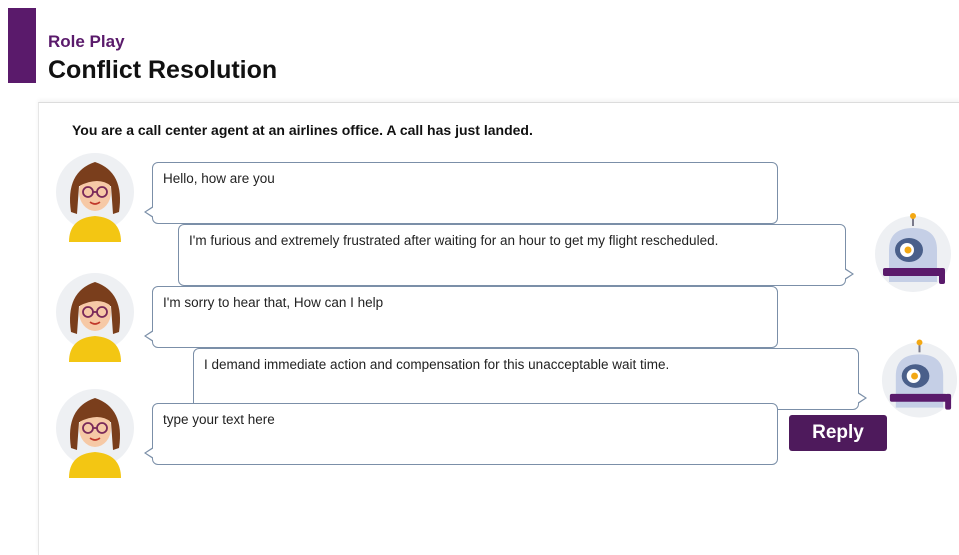  I want to click on message-text: Hello, how are you, so click(219, 178).